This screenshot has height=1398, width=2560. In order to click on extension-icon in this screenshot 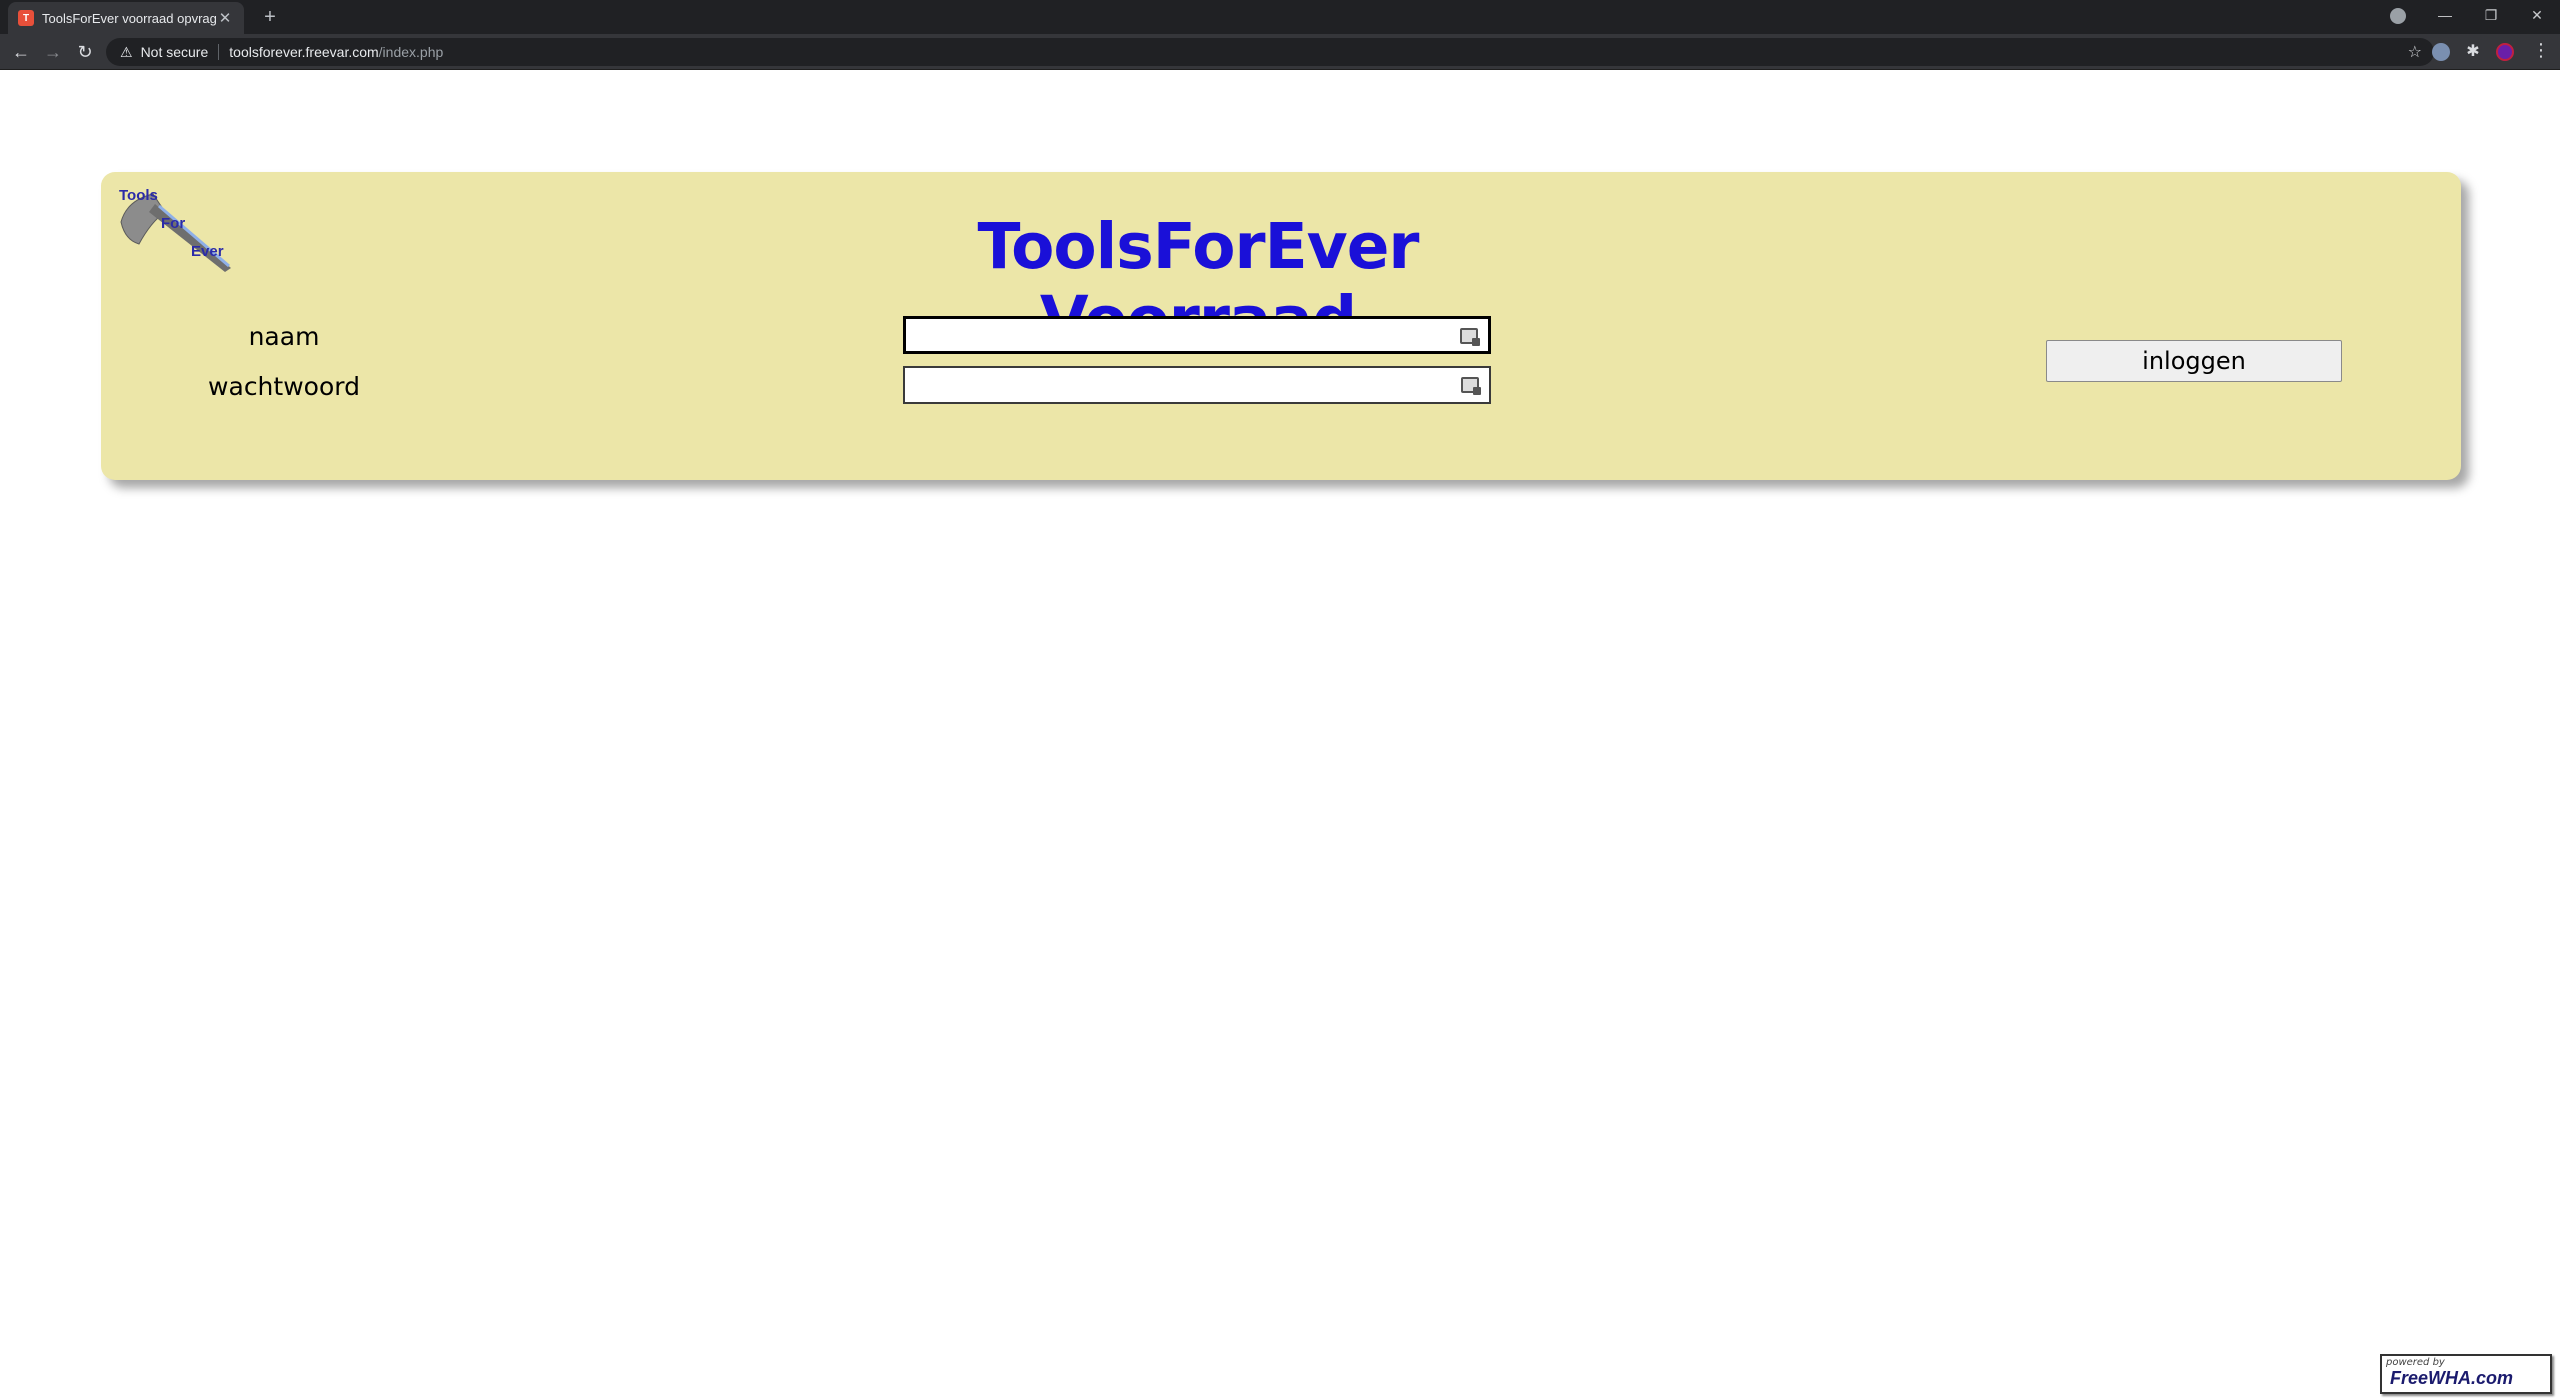, I will do `click(2441, 52)`.